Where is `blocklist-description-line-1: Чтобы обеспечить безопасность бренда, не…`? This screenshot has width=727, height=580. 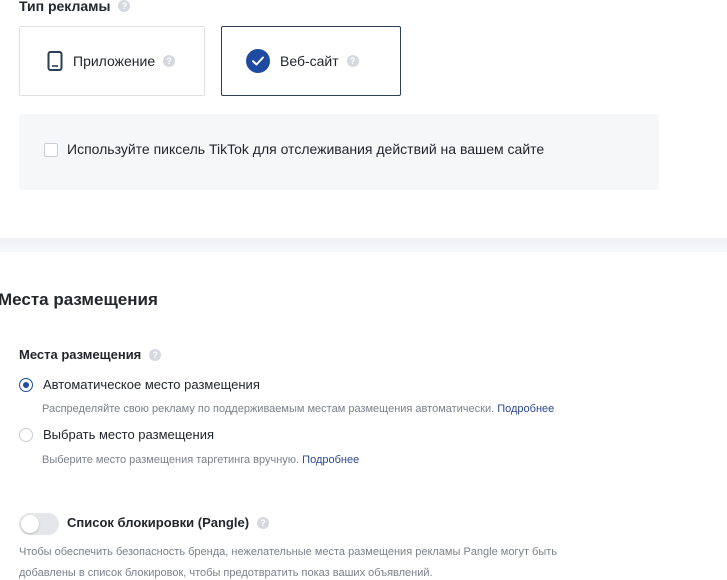 blocklist-description-line-1: Чтобы обеспечить безопасность бренда, не… is located at coordinates (288, 552).